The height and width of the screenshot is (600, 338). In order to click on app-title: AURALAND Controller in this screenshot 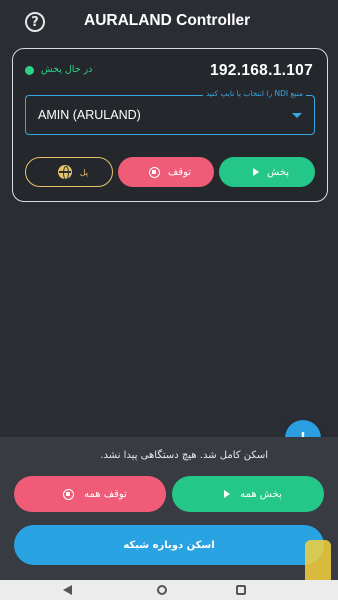, I will do `click(167, 20)`.